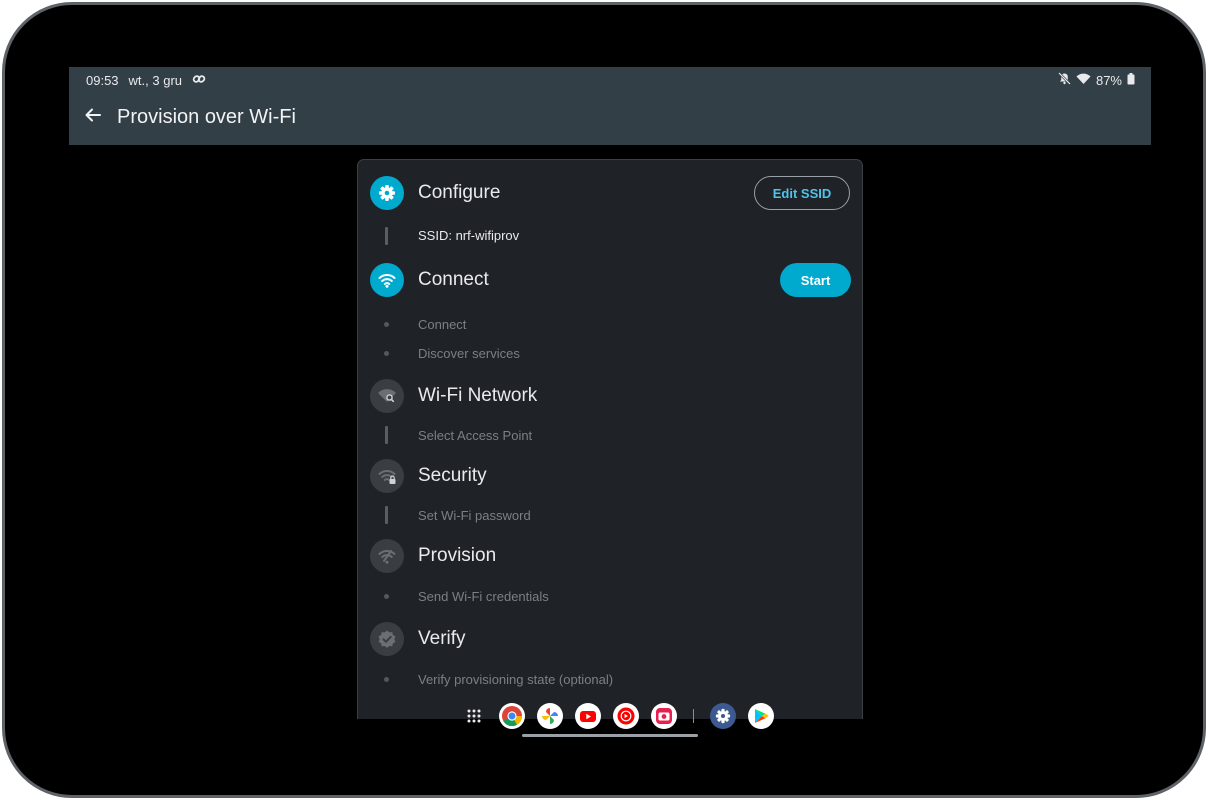 The image size is (1208, 800). Describe the element at coordinates (387, 556) in the screenshot. I see `wifi-provision-icon` at that location.